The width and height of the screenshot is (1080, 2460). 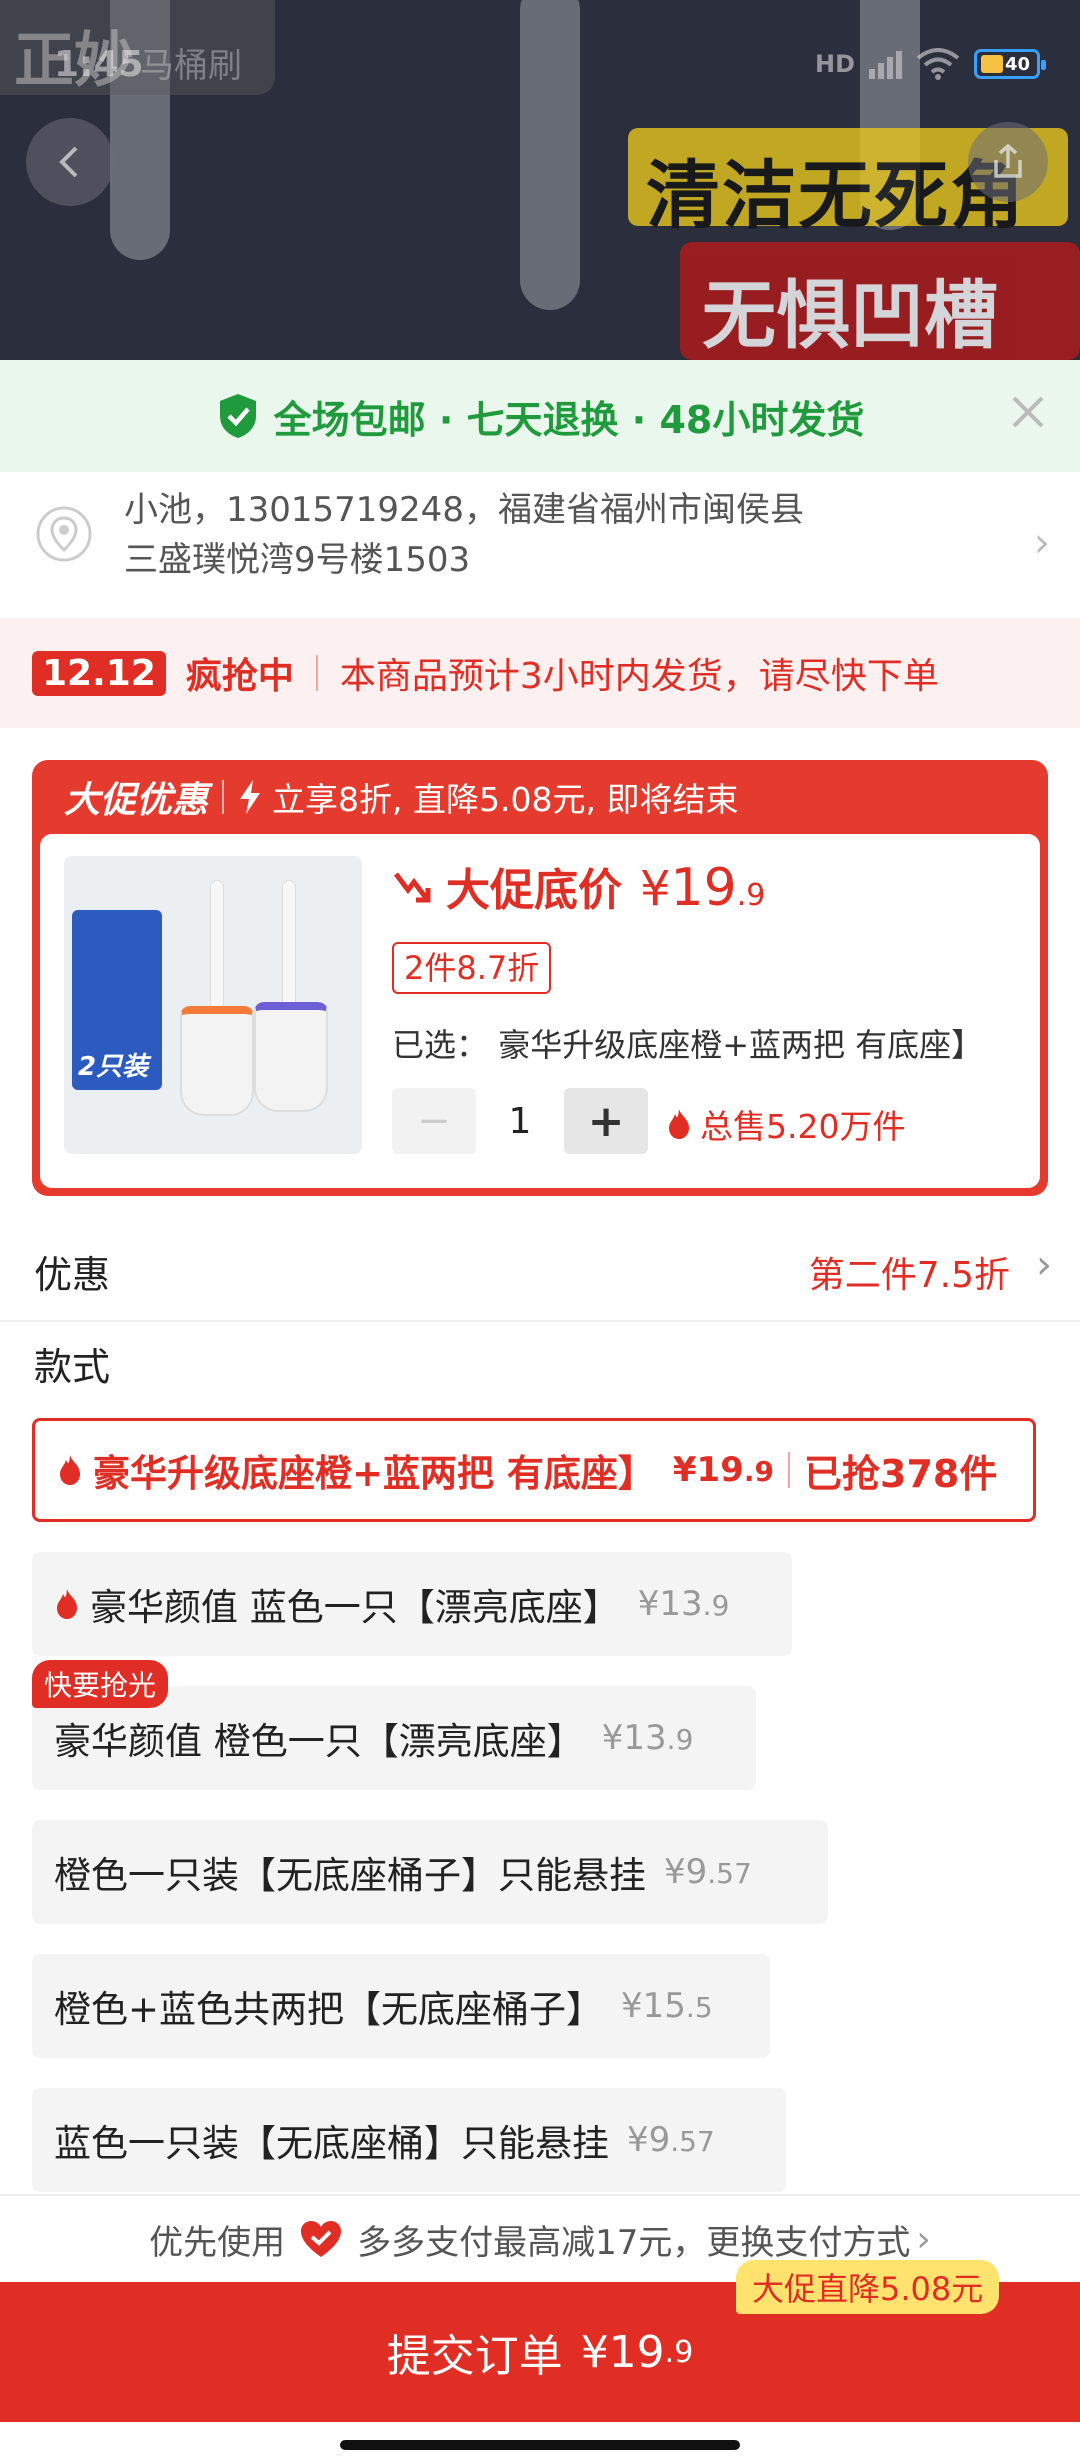 I want to click on shield-check-icon, so click(x=237, y=416).